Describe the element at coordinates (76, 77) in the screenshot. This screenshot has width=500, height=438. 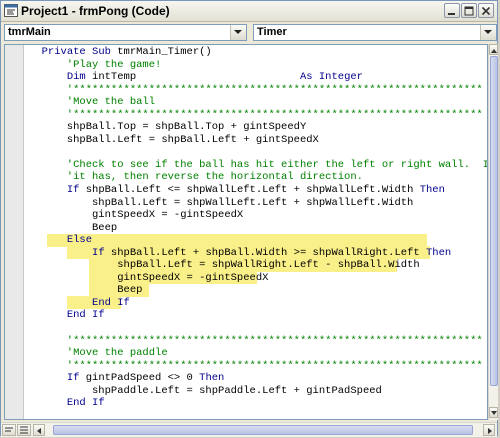
I see `code-token: Dim` at that location.